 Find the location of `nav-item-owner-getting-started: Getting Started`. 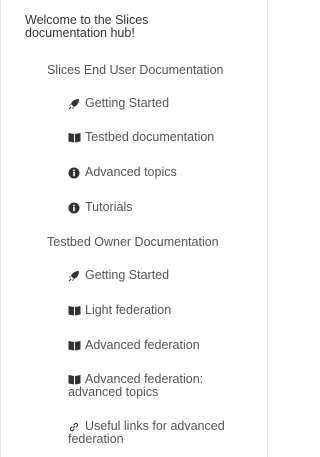

nav-item-owner-getting-started: Getting Started is located at coordinates (163, 275).